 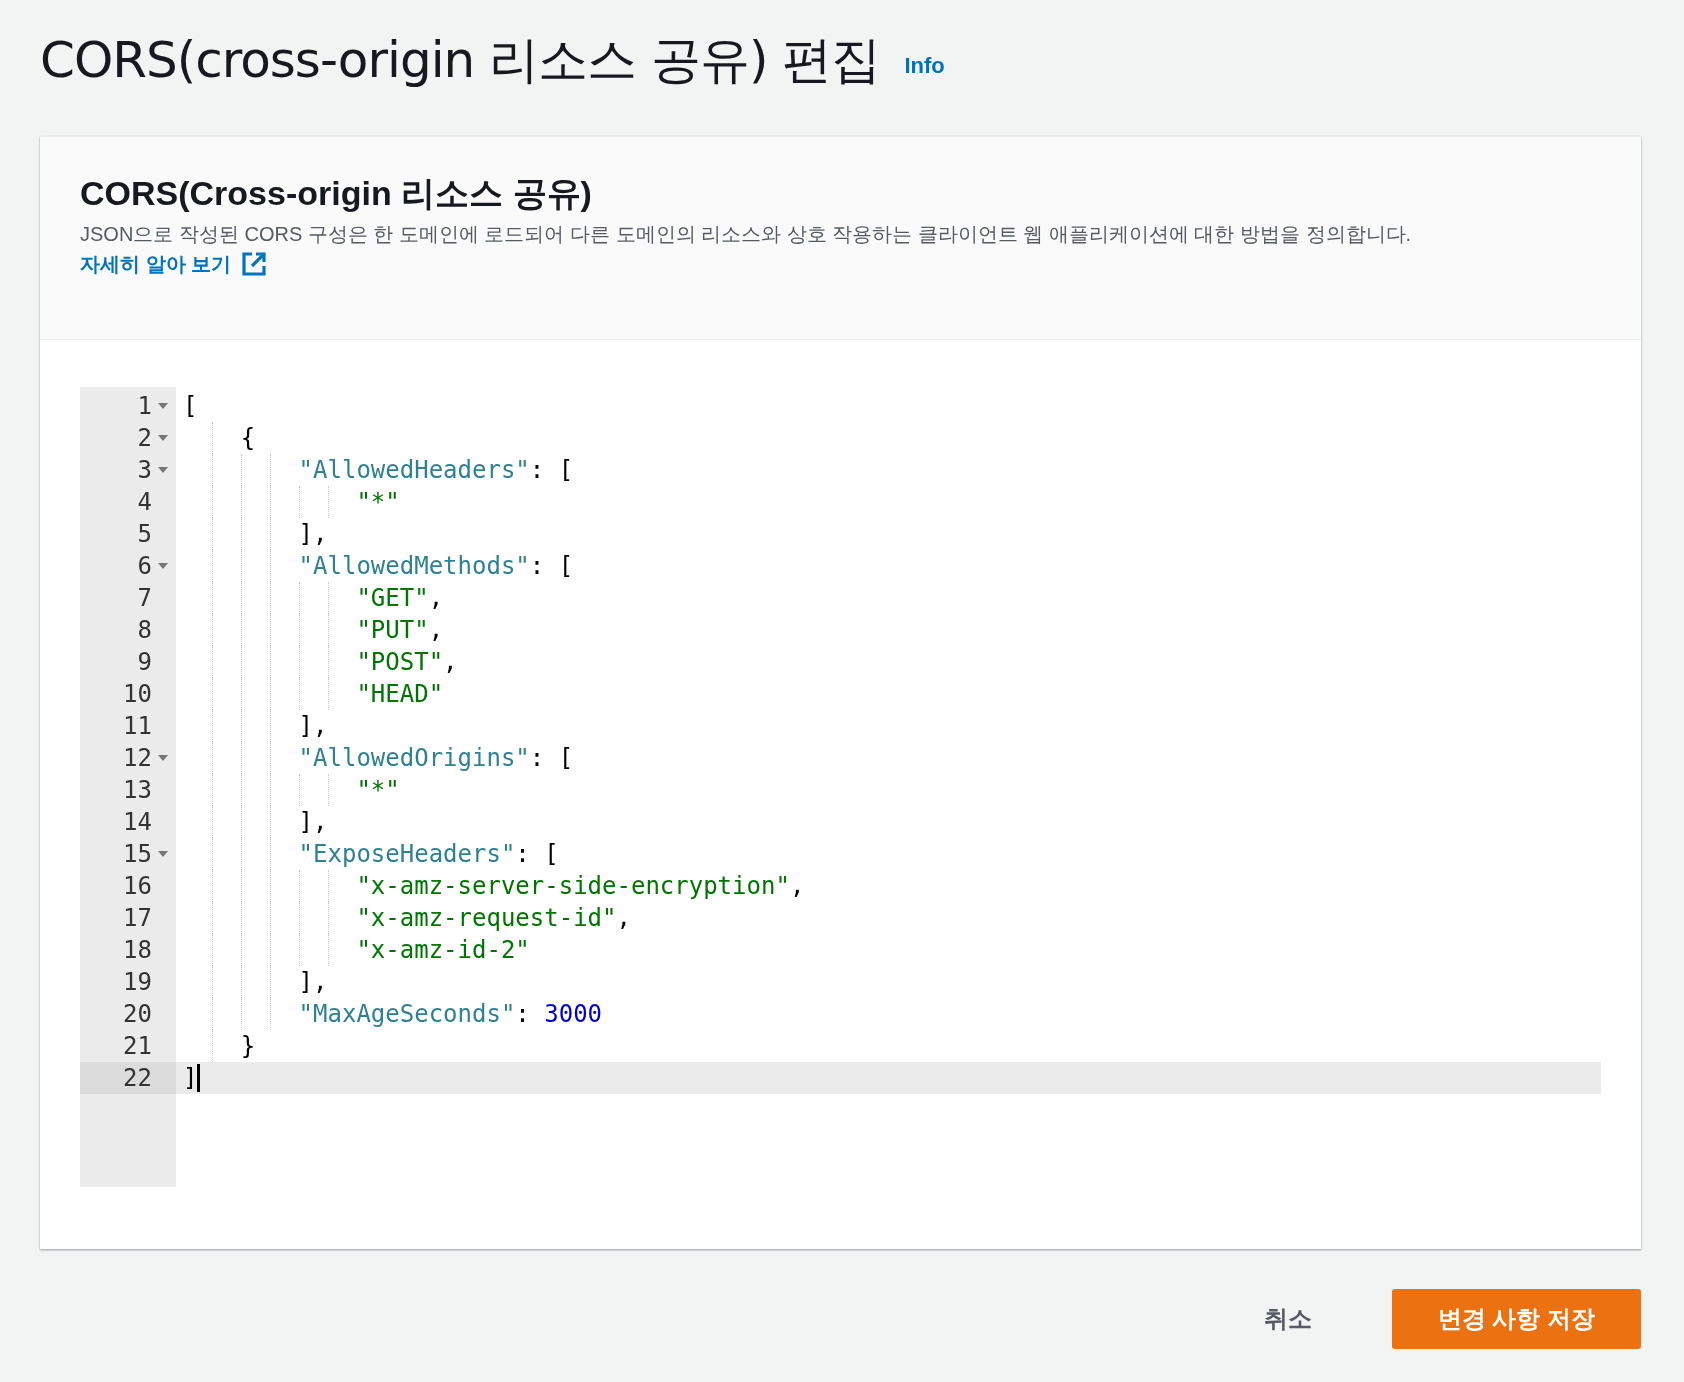 What do you see at coordinates (248, 438) in the screenshot?
I see `code-punctuation: {` at bounding box center [248, 438].